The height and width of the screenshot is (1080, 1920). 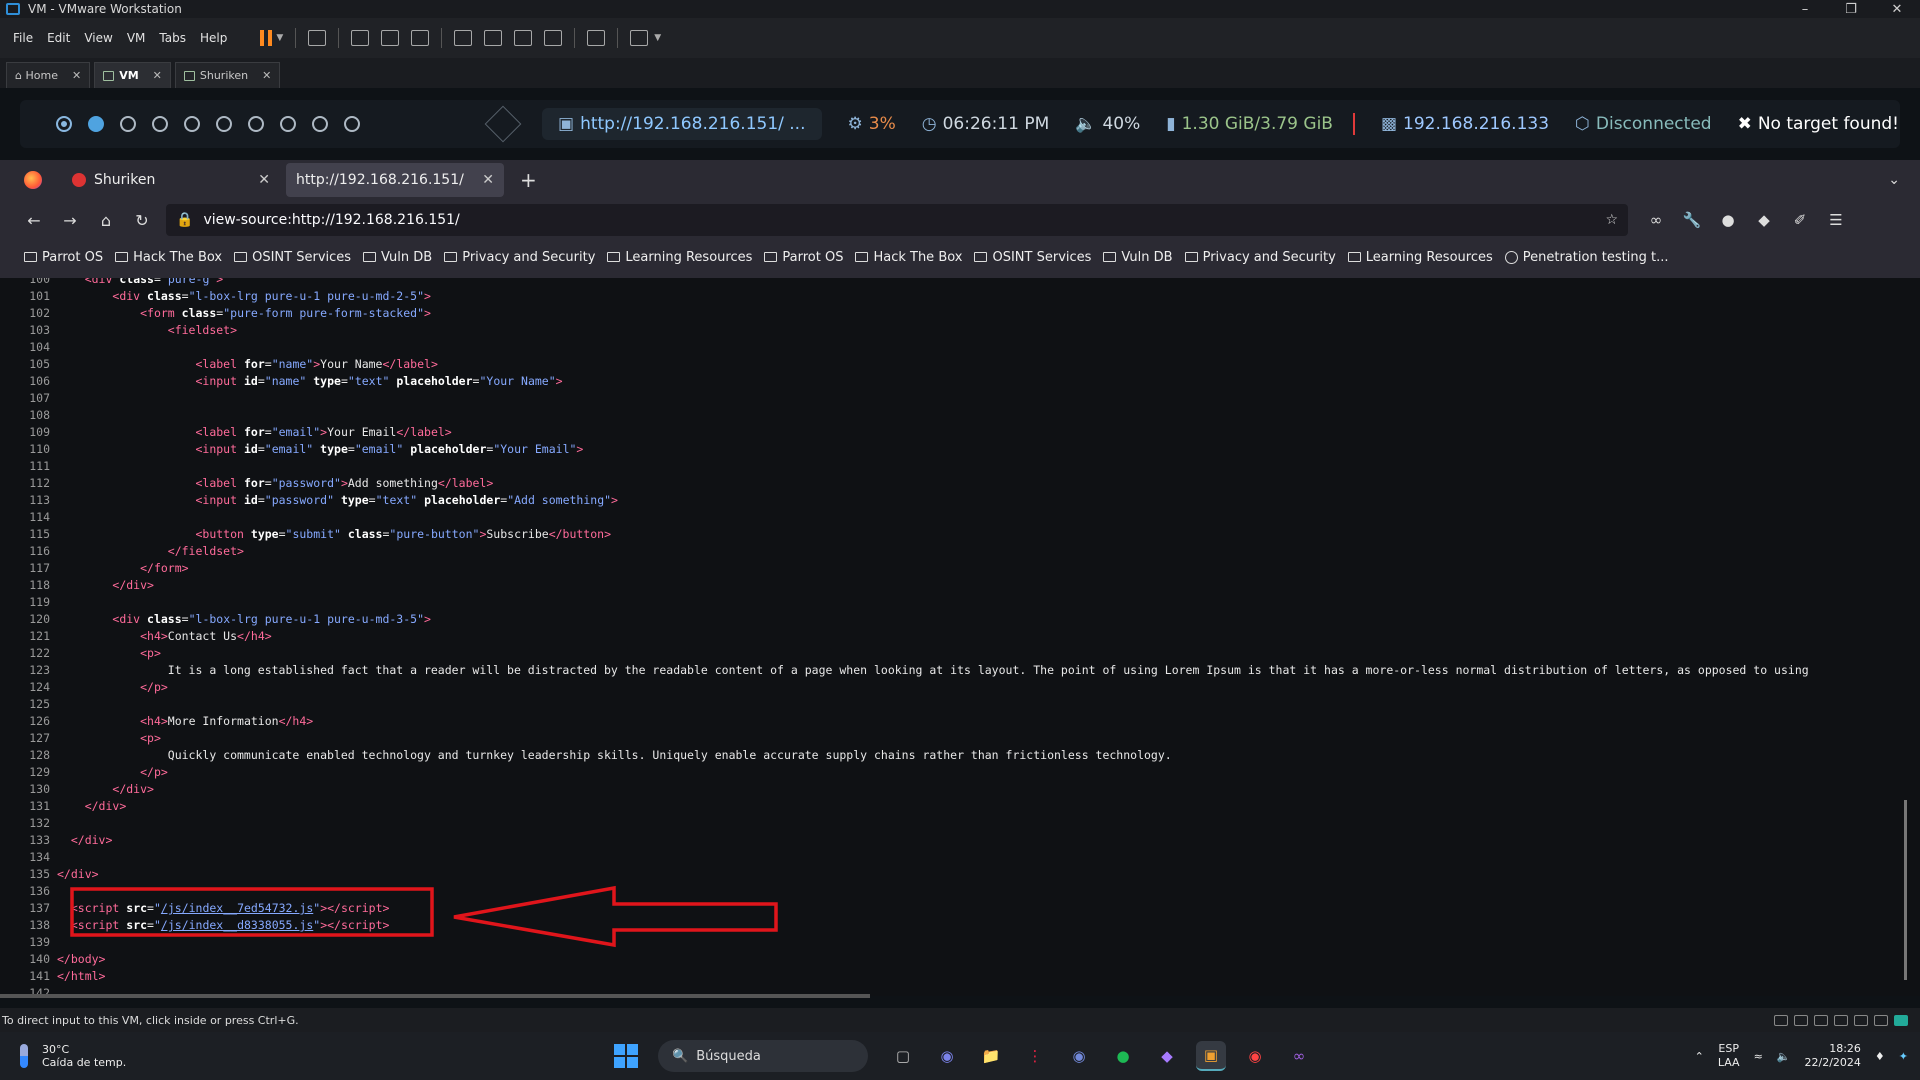 I want to click on menu-help: Help, so click(x=213, y=38).